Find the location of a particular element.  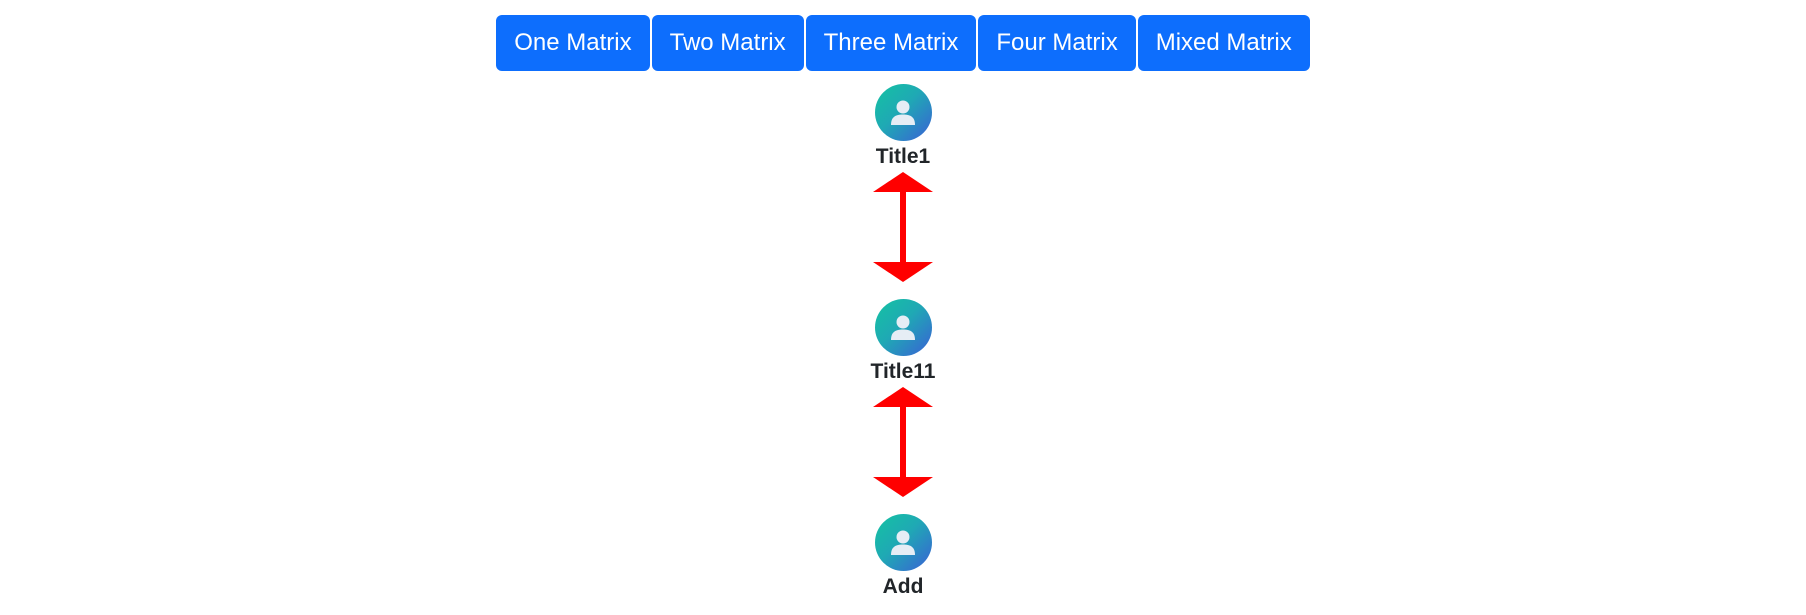

node-title: Title11 is located at coordinates (903, 371).